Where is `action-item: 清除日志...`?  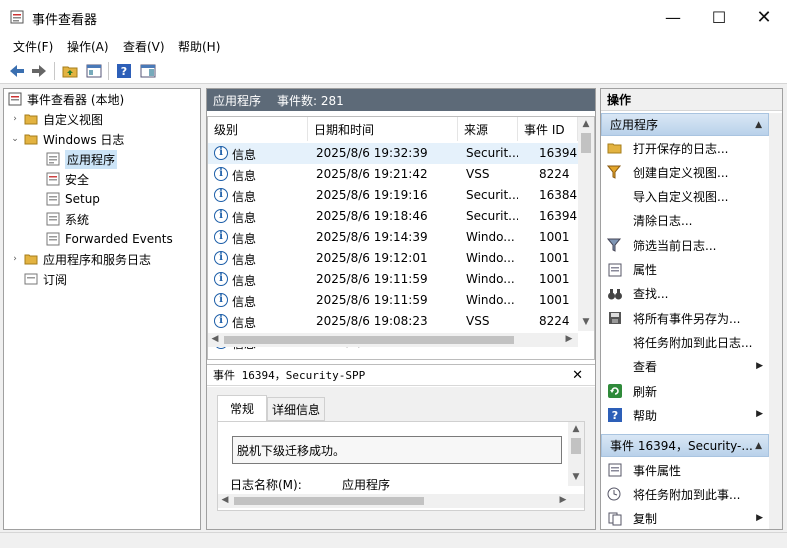
action-item: 清除日志... is located at coordinates (685, 221).